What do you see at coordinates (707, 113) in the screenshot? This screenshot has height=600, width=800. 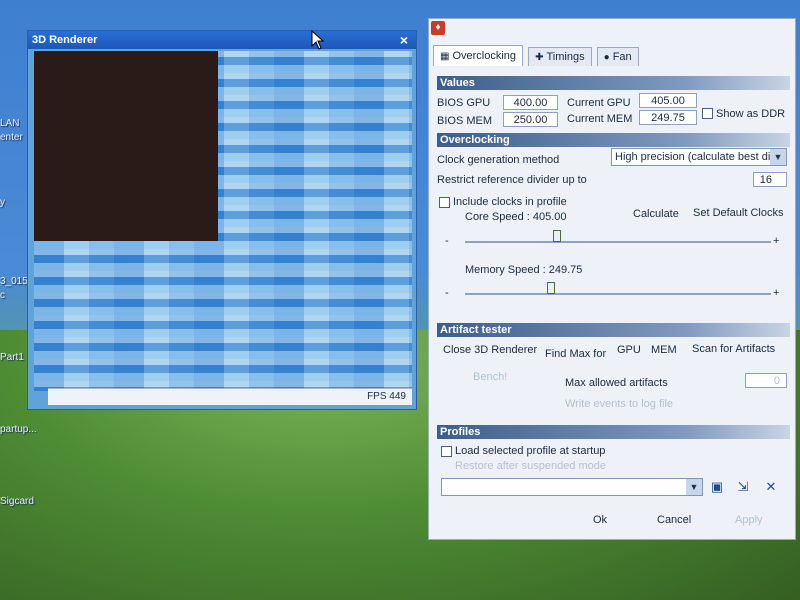 I see `show-ddr-checkbox` at bounding box center [707, 113].